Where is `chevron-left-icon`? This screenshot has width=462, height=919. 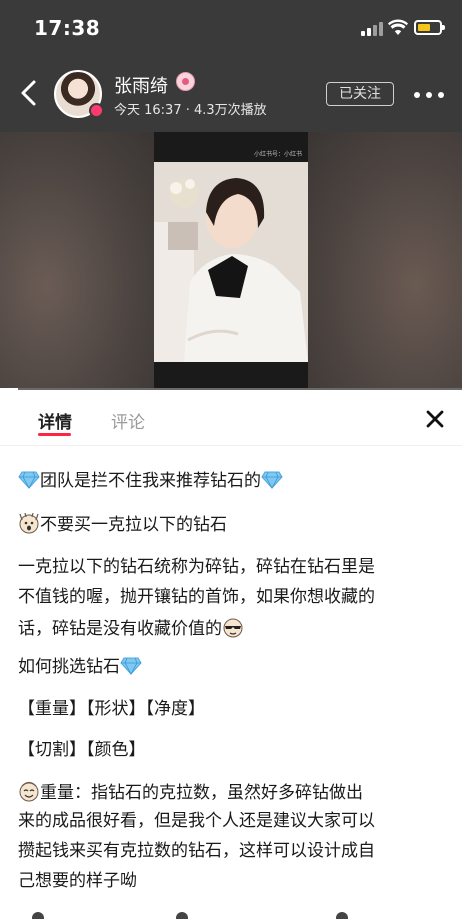 chevron-left-icon is located at coordinates (29, 93).